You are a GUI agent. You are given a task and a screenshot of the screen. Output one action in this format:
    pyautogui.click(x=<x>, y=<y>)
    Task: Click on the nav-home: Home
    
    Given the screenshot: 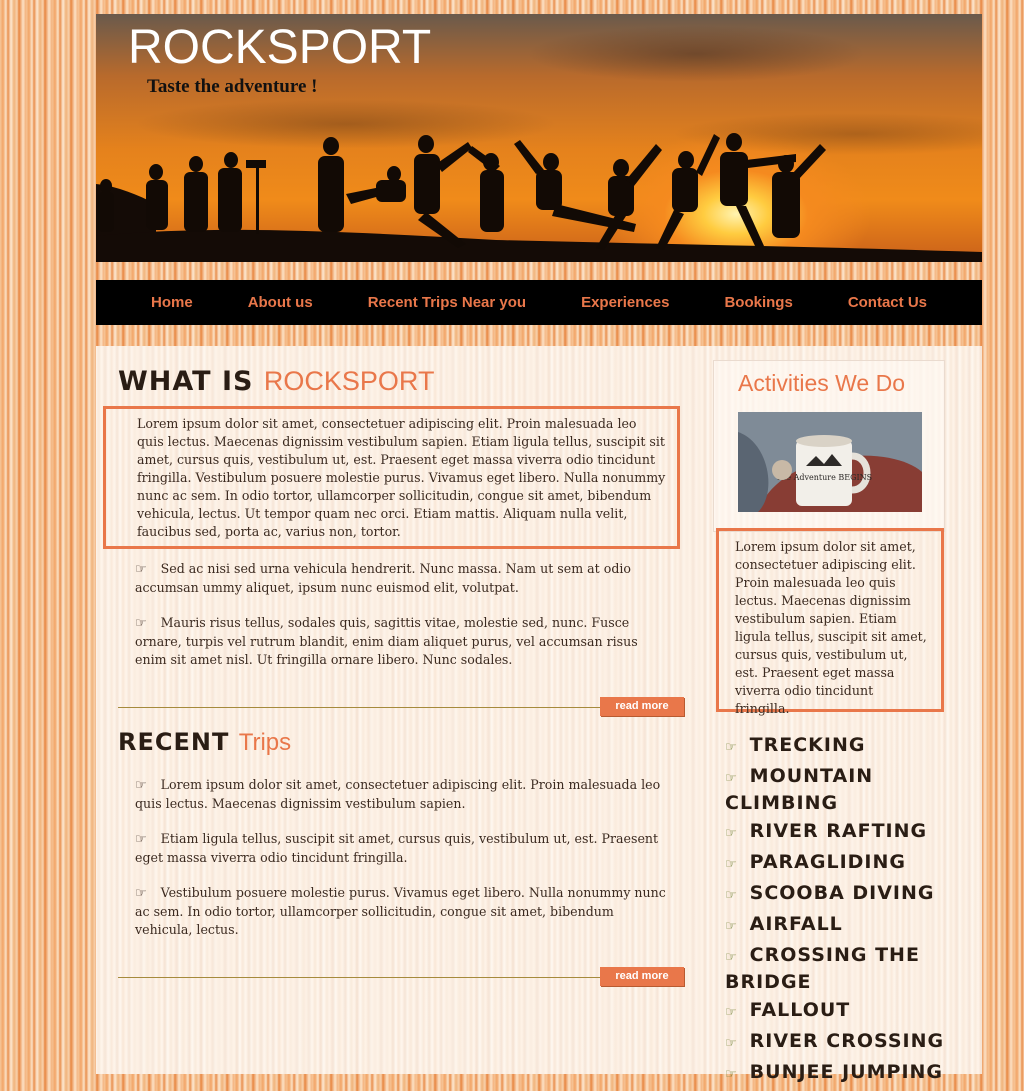 What is the action you would take?
    pyautogui.click(x=172, y=302)
    